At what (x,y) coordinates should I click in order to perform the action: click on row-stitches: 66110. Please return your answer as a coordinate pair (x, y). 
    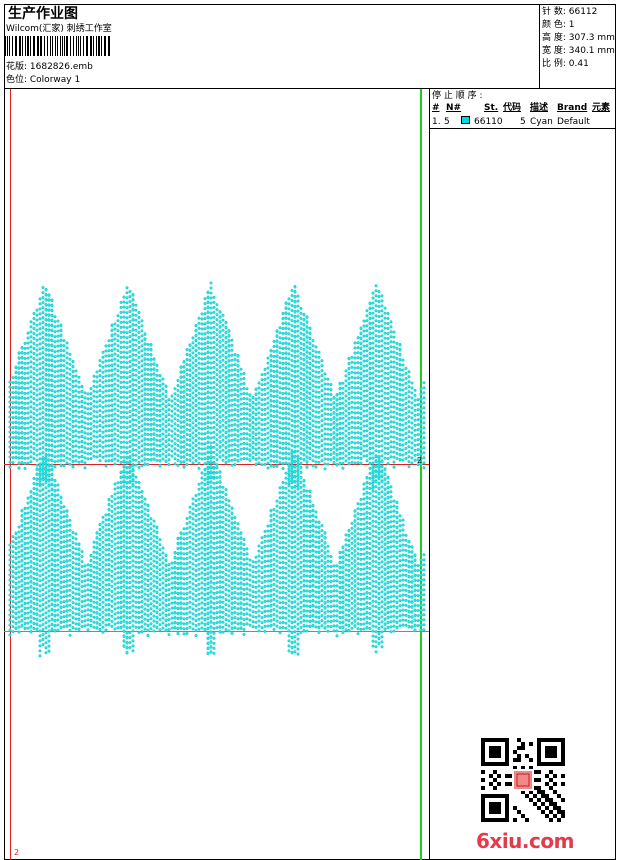
    Looking at the image, I should click on (488, 122).